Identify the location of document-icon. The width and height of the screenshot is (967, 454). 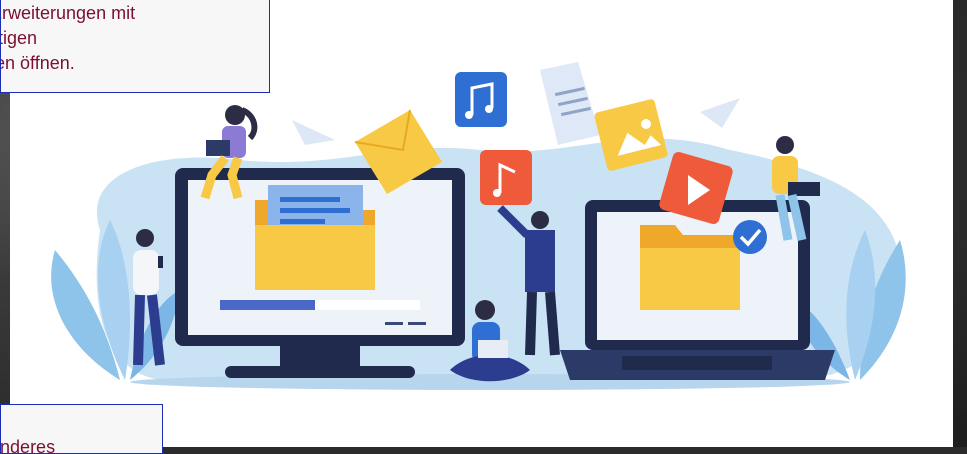
(570, 103).